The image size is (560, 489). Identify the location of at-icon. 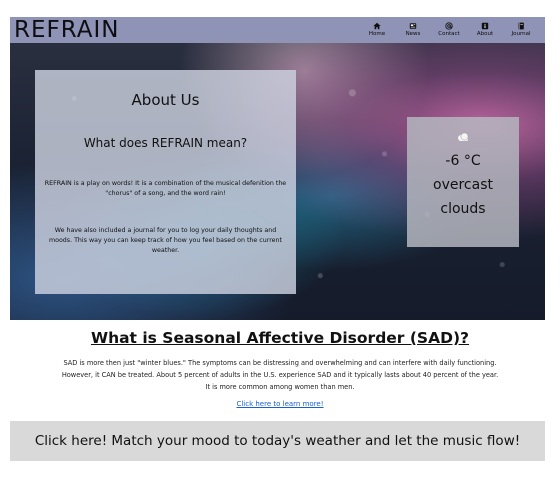
(449, 26).